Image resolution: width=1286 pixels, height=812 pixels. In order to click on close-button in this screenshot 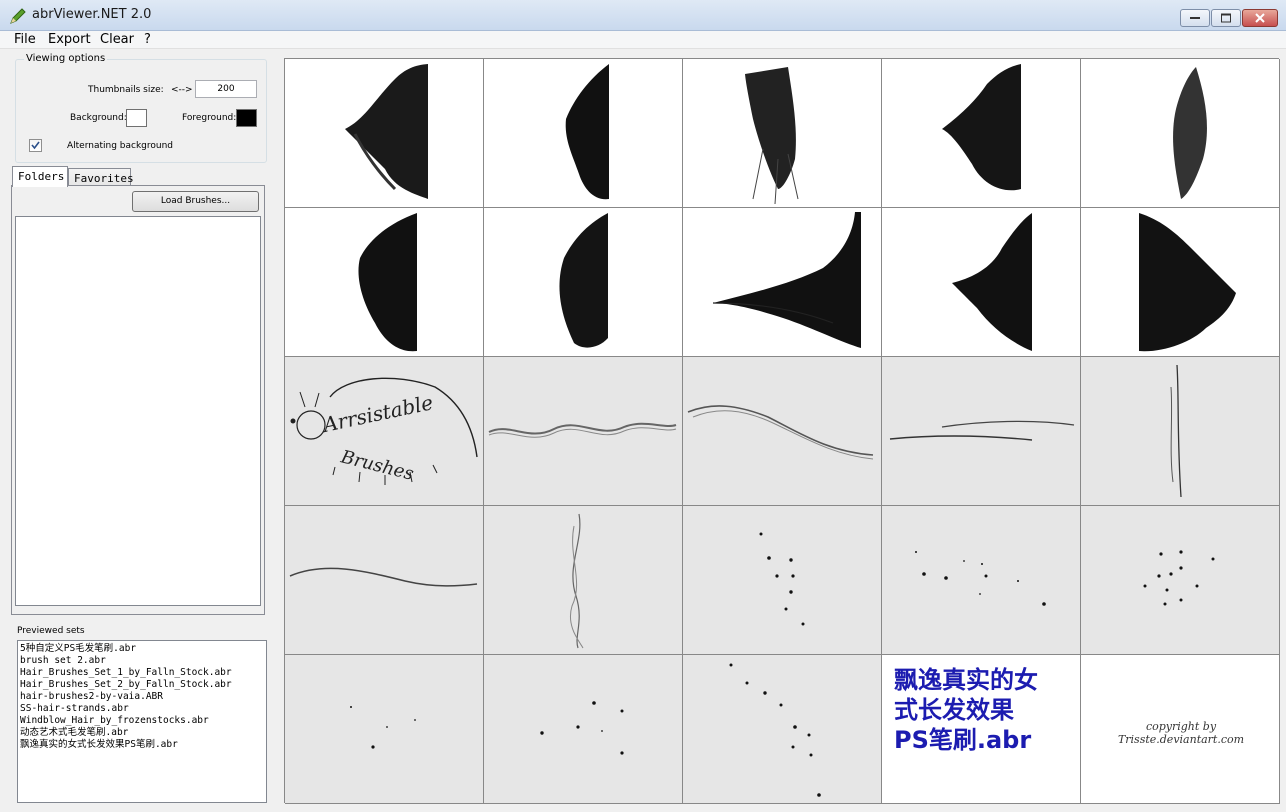, I will do `click(1260, 18)`.